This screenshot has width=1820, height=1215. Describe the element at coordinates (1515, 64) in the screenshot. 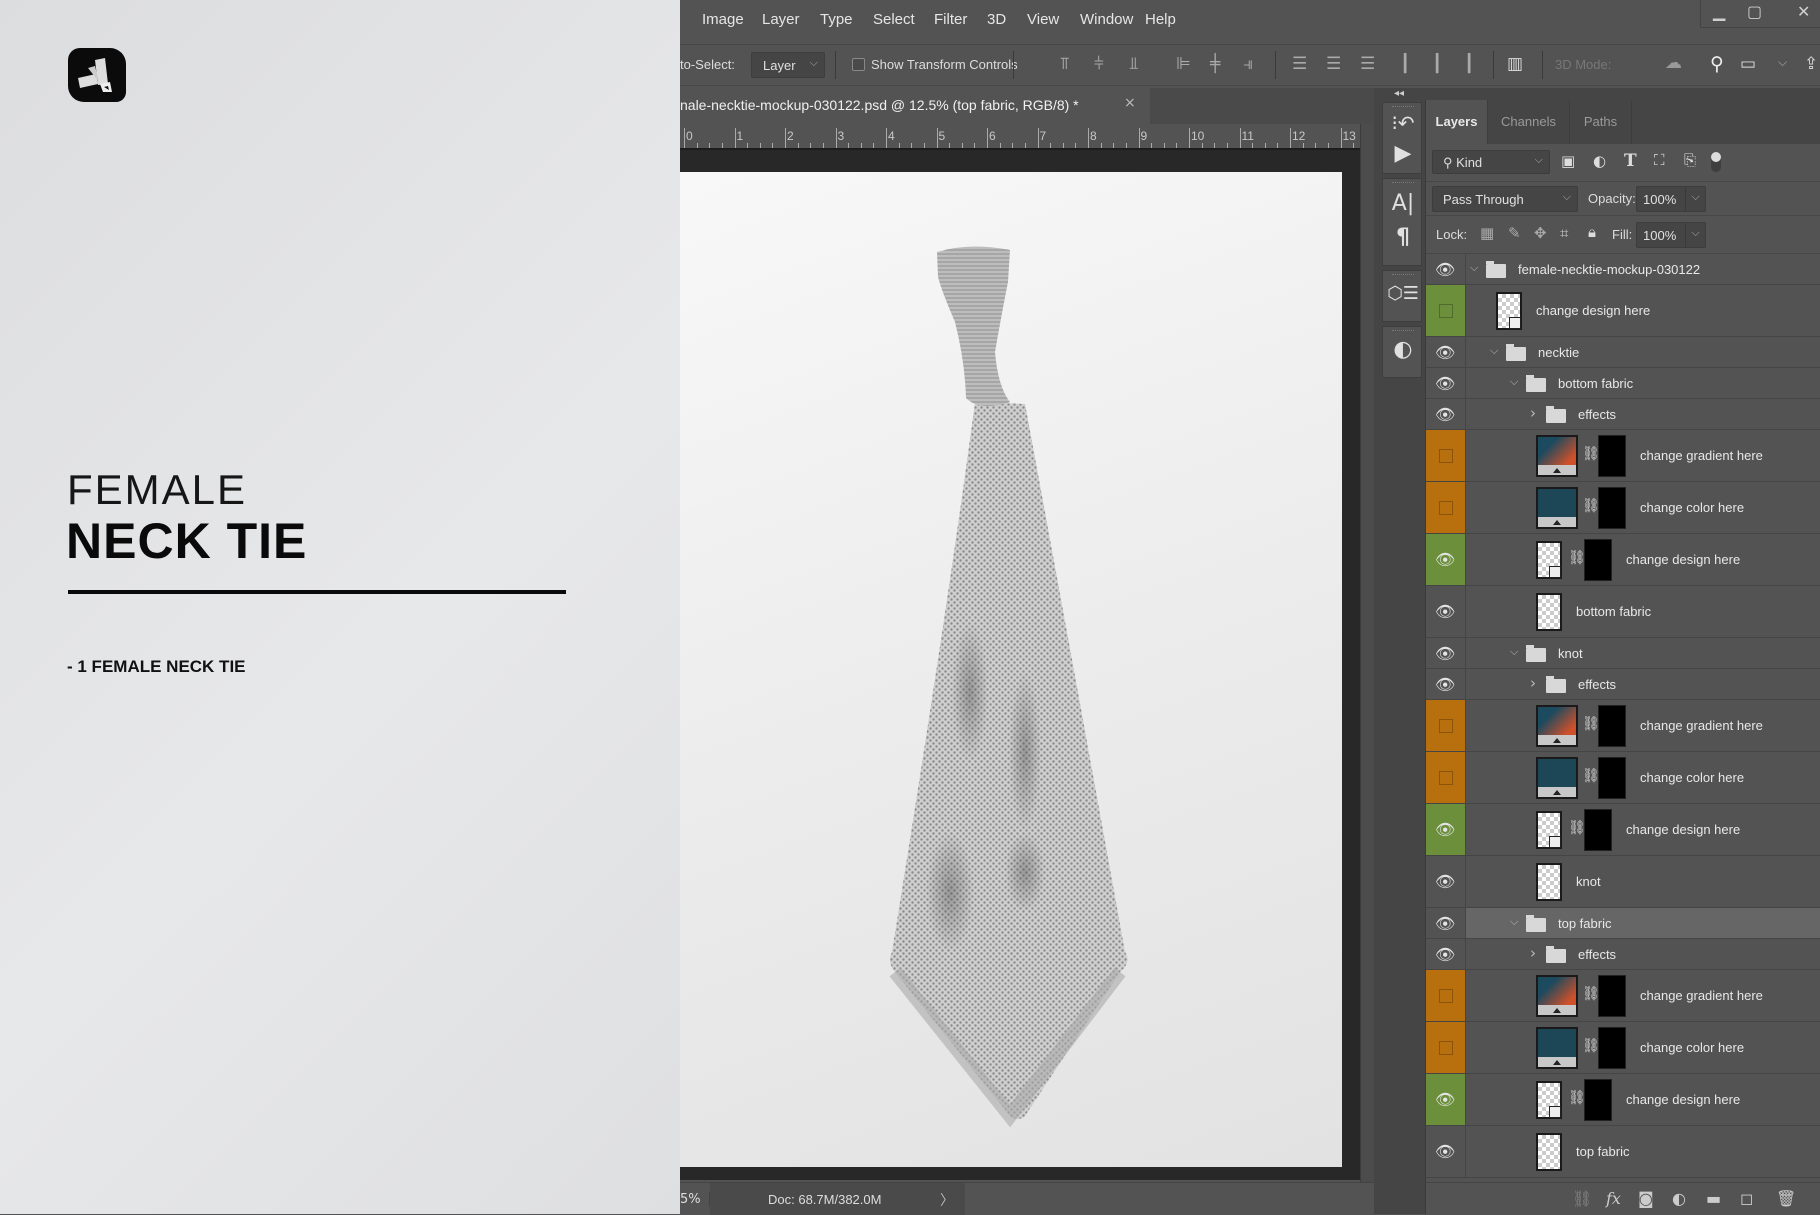

I see `auto-align-icon: ▥` at that location.